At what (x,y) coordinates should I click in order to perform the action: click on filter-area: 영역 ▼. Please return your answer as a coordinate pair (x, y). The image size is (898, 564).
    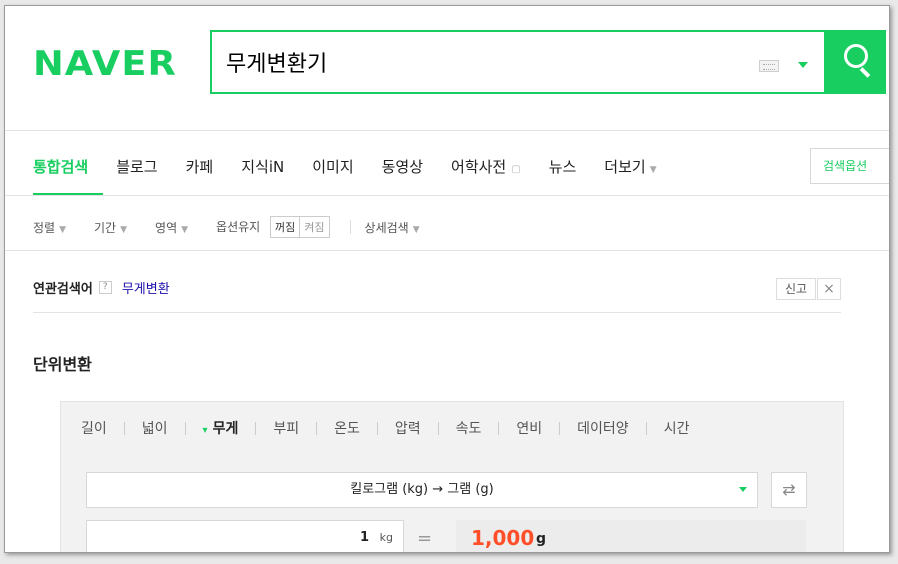
    Looking at the image, I should click on (171, 227).